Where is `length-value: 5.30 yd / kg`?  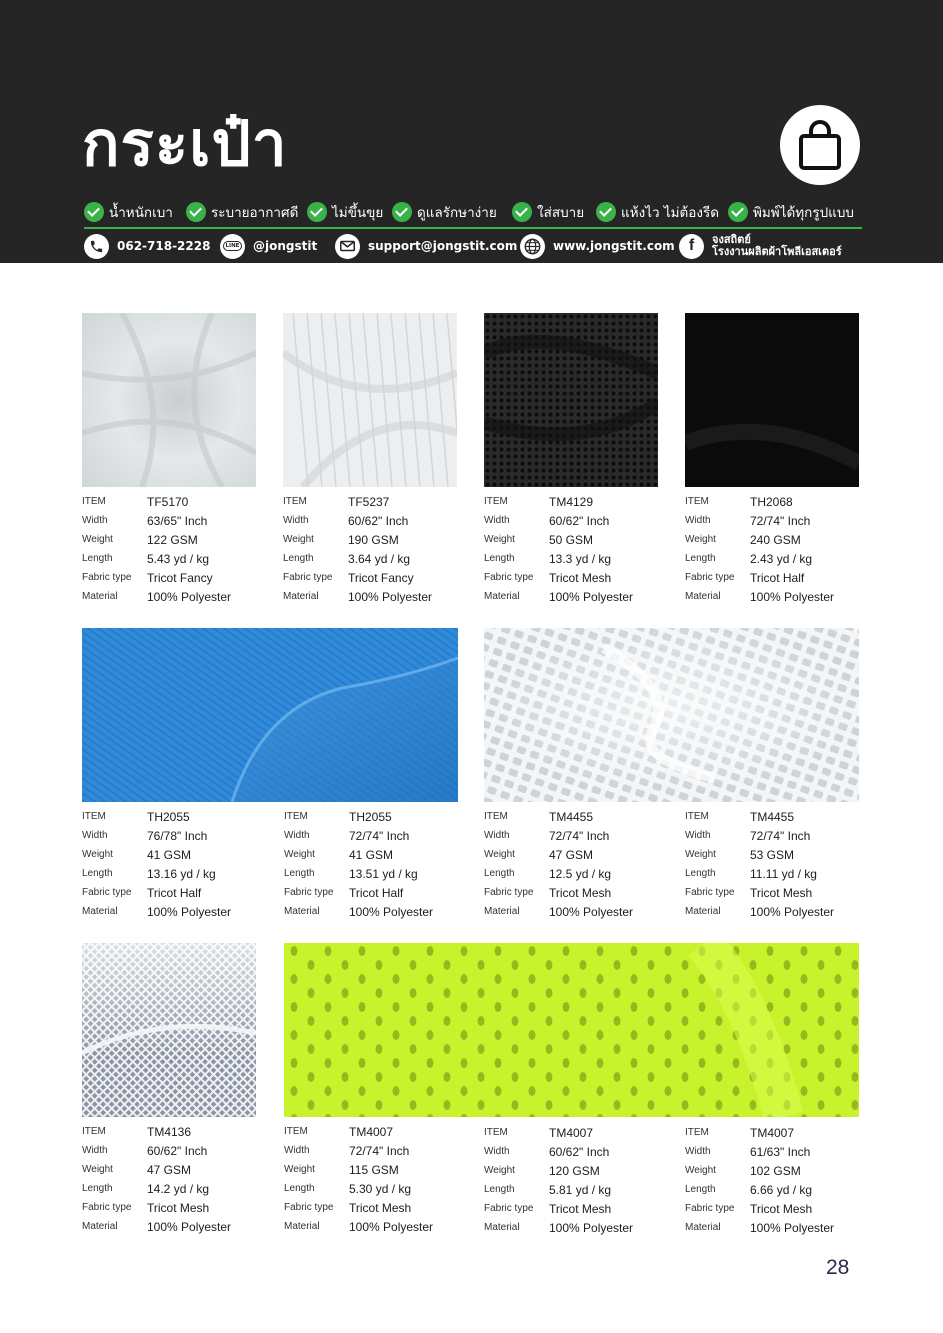
length-value: 5.30 yd / kg is located at coordinates (380, 1188).